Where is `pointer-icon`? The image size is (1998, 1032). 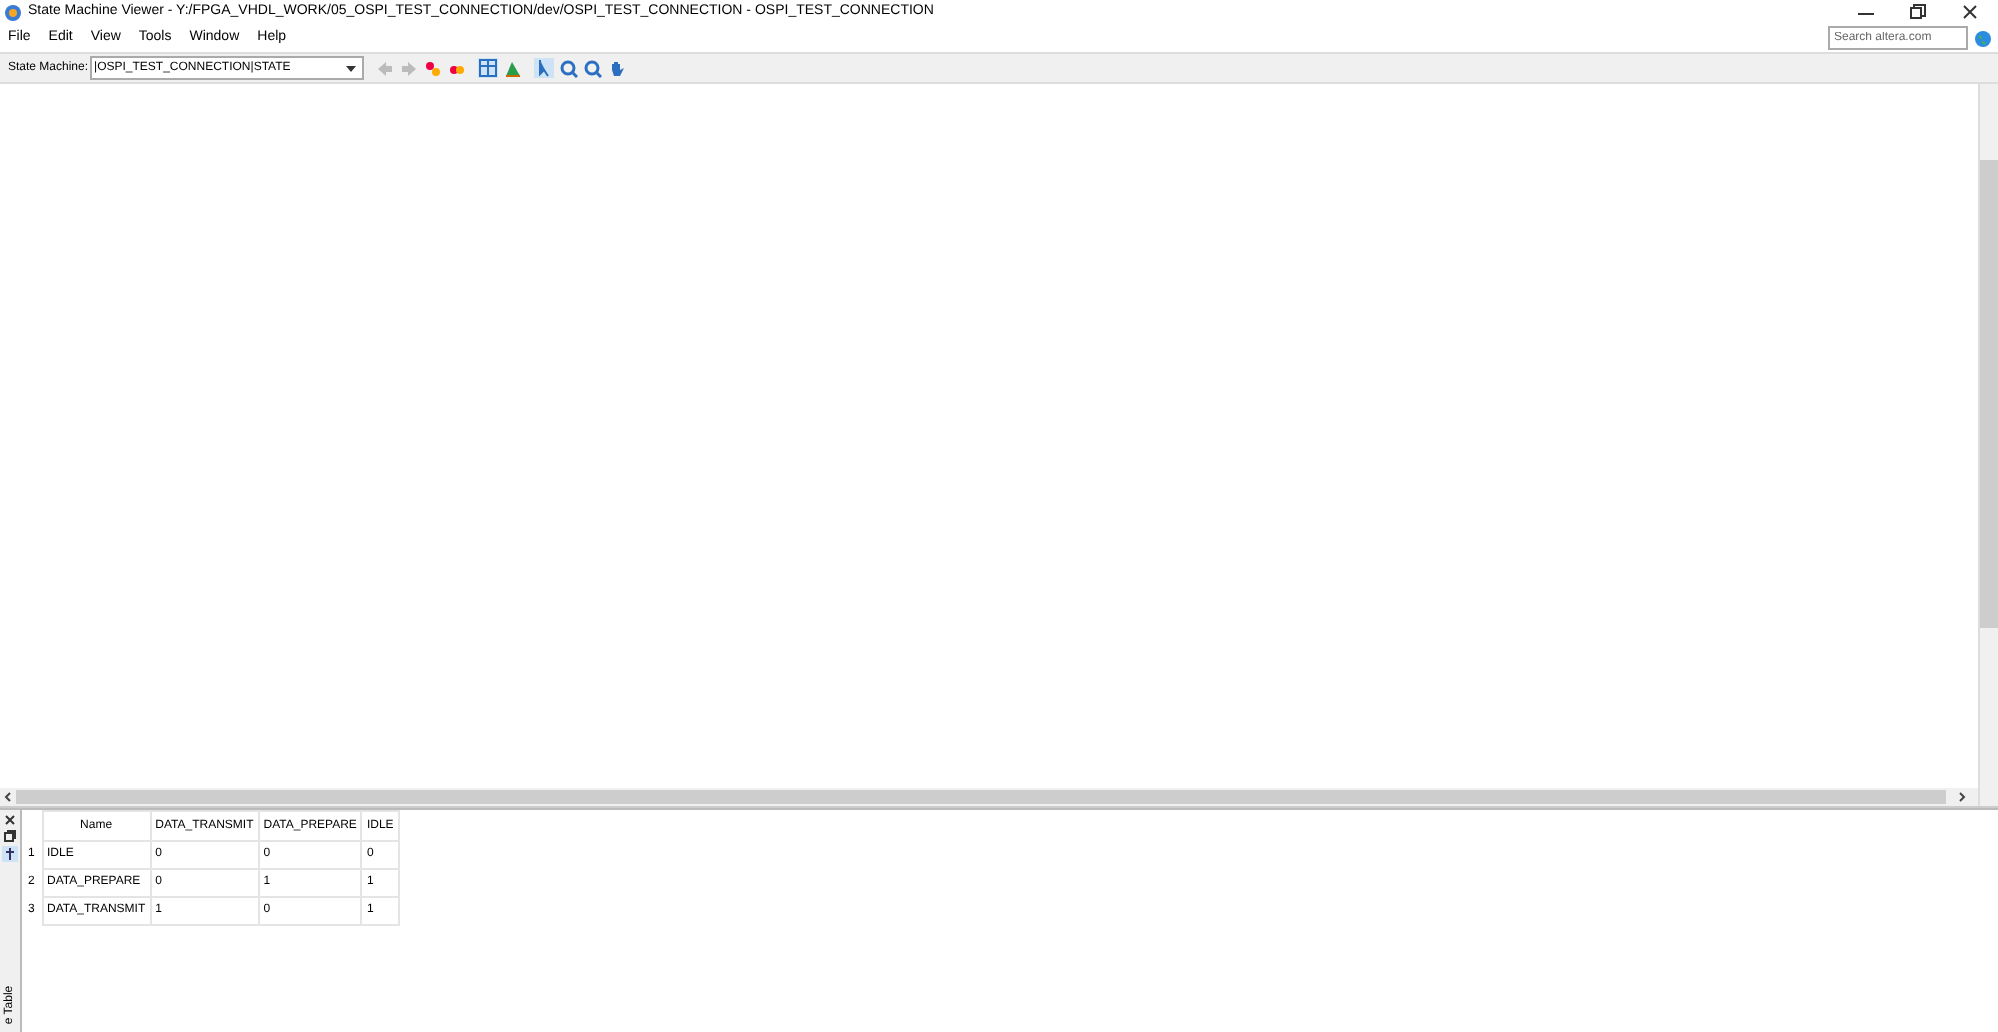 pointer-icon is located at coordinates (544, 68).